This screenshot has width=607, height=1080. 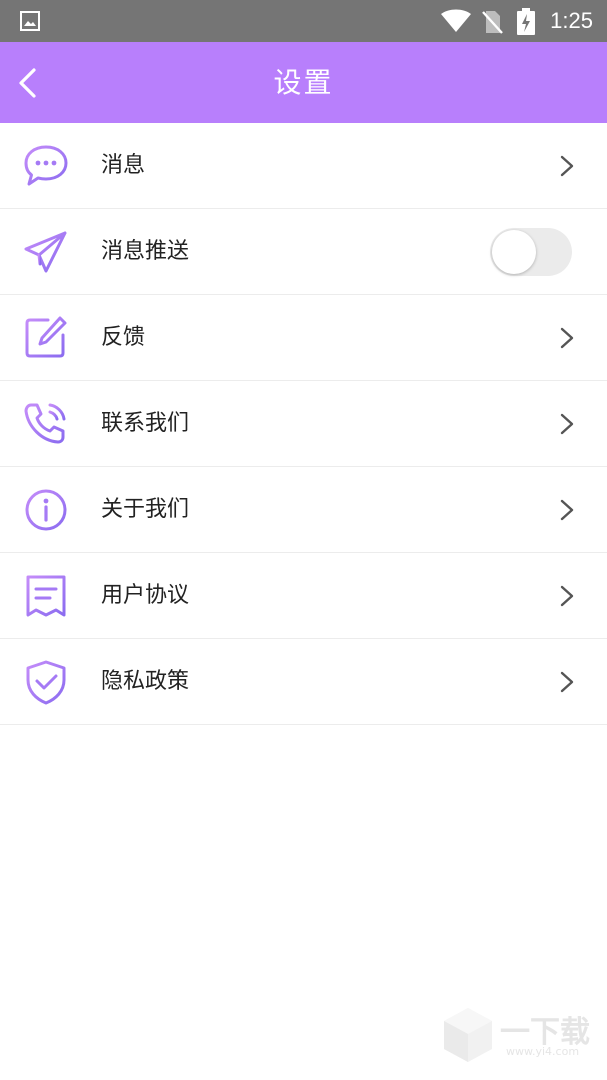 What do you see at coordinates (526, 21) in the screenshot?
I see `battery-charging-icon` at bounding box center [526, 21].